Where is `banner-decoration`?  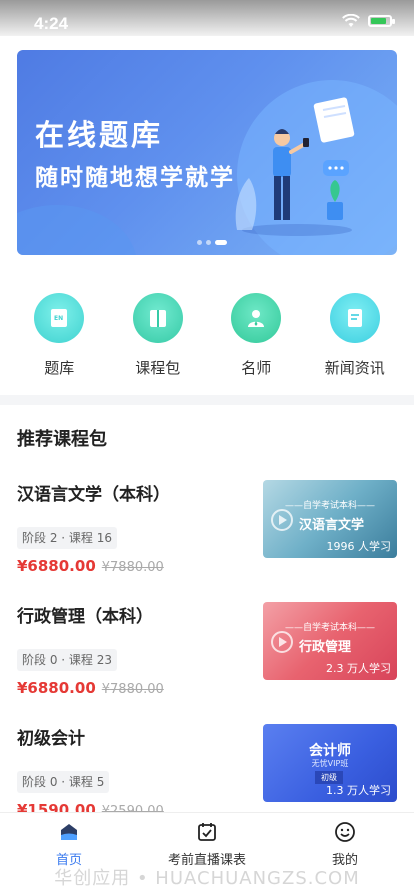 banner-decoration is located at coordinates (77, 230).